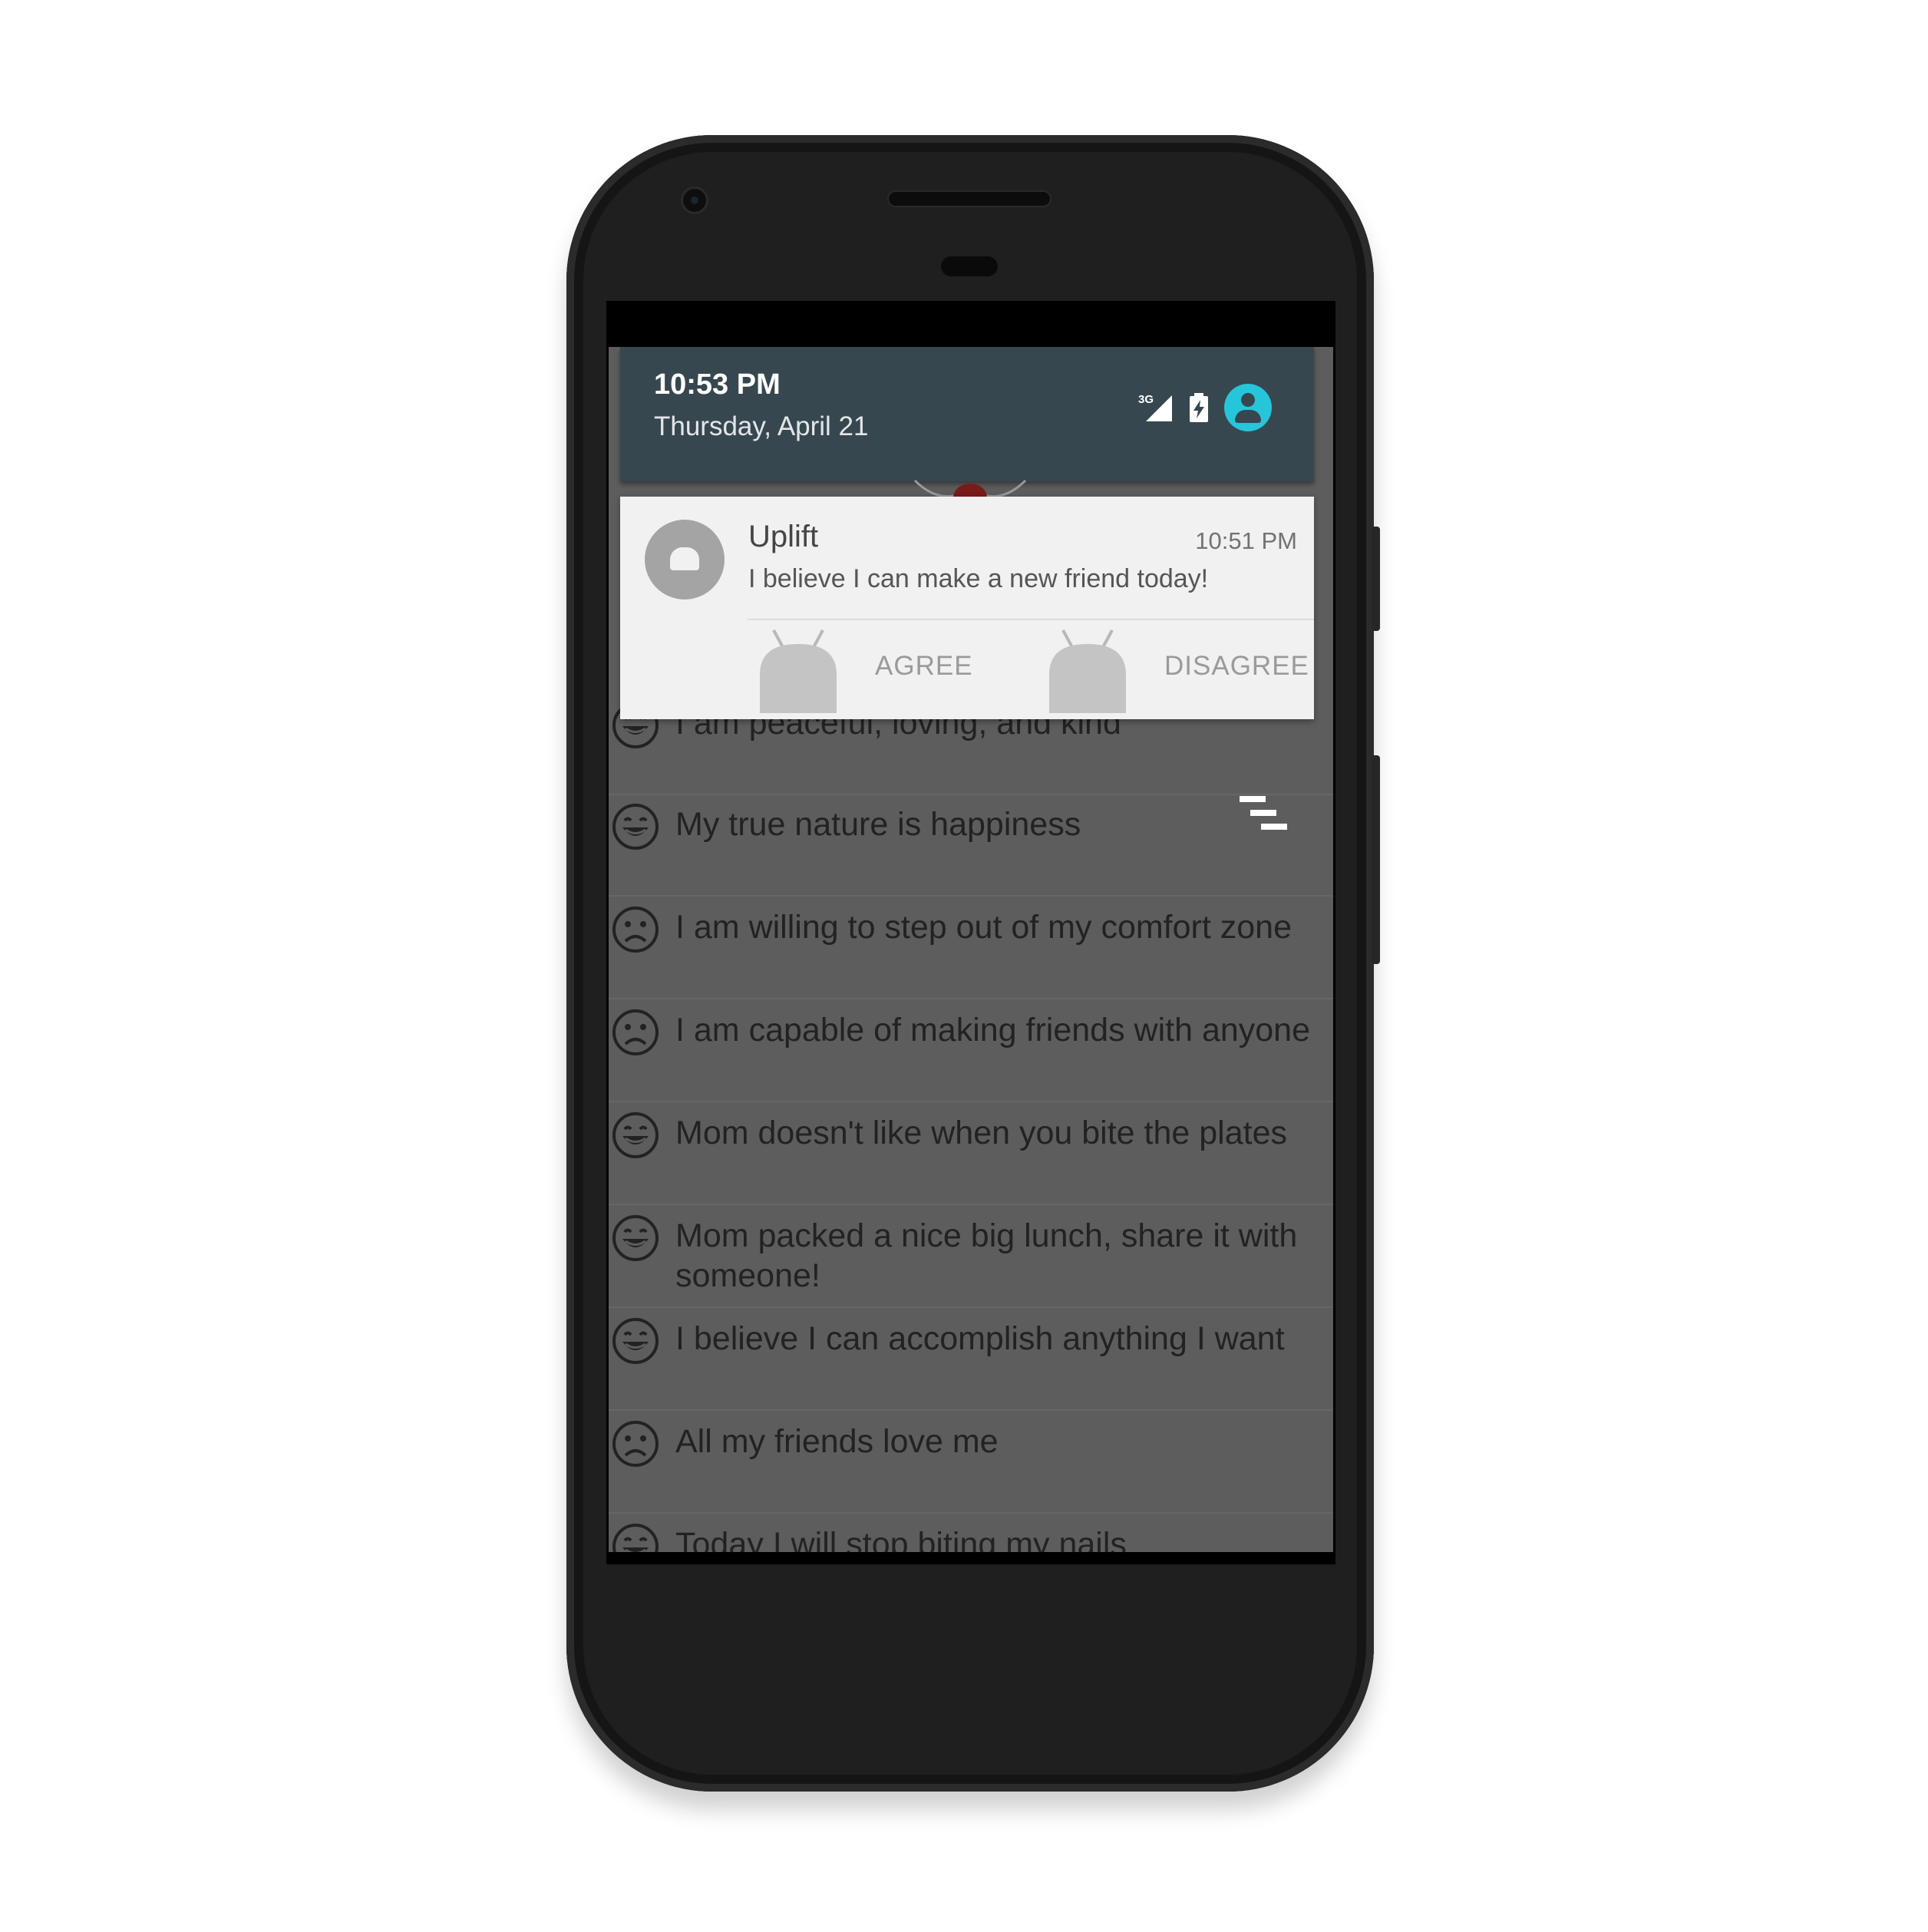  What do you see at coordinates (1376, 859) in the screenshot?
I see `volume-button` at bounding box center [1376, 859].